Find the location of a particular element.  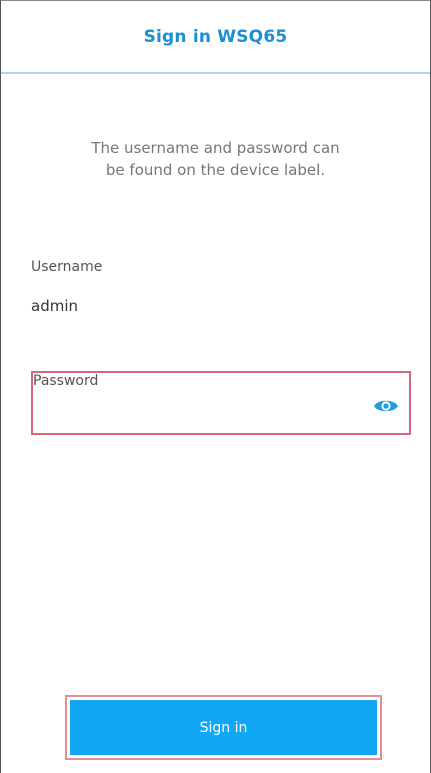

instructions-line-1: The username and password can is located at coordinates (215, 148).